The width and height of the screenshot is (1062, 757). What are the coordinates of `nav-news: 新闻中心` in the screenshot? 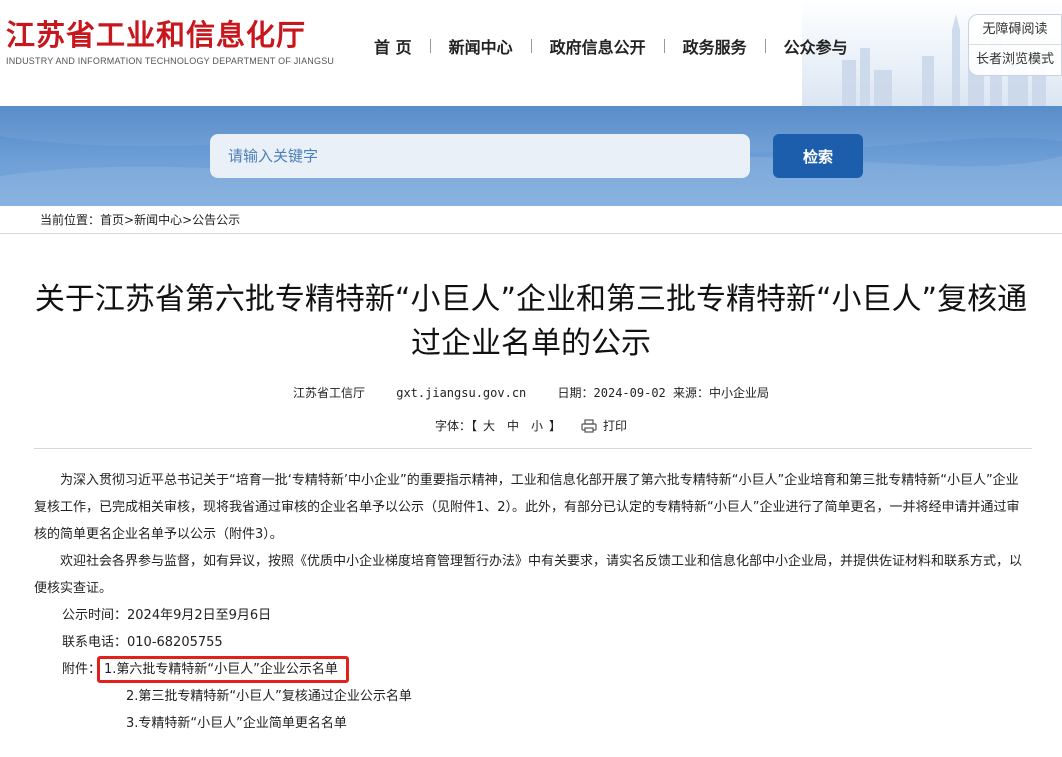 It's located at (481, 46).